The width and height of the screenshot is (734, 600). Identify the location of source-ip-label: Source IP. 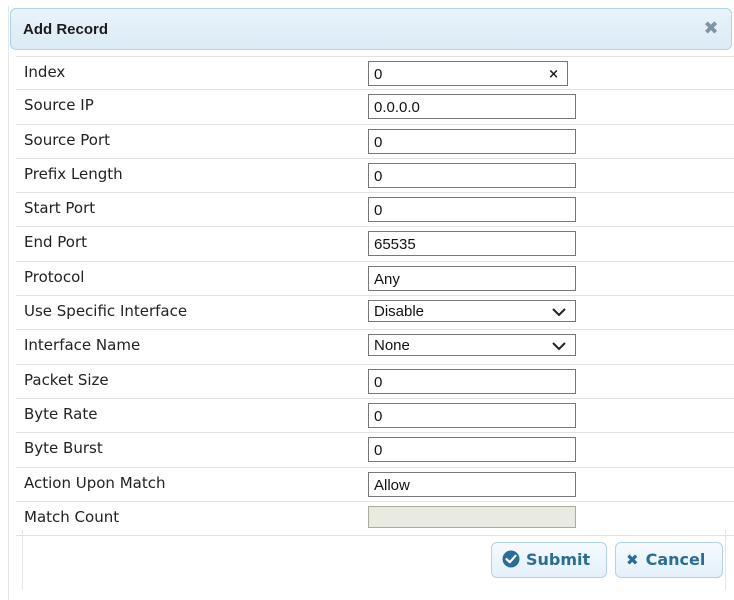
(59, 105).